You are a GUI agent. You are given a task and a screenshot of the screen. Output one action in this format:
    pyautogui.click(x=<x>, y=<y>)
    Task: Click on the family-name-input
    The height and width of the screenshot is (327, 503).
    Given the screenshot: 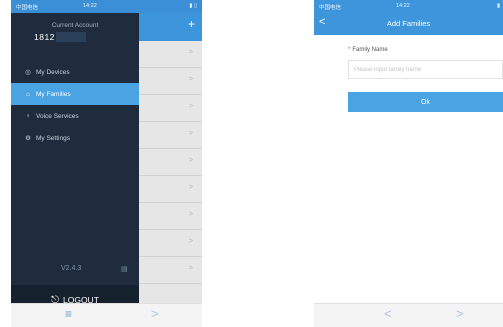 What is the action you would take?
    pyautogui.click(x=425, y=69)
    